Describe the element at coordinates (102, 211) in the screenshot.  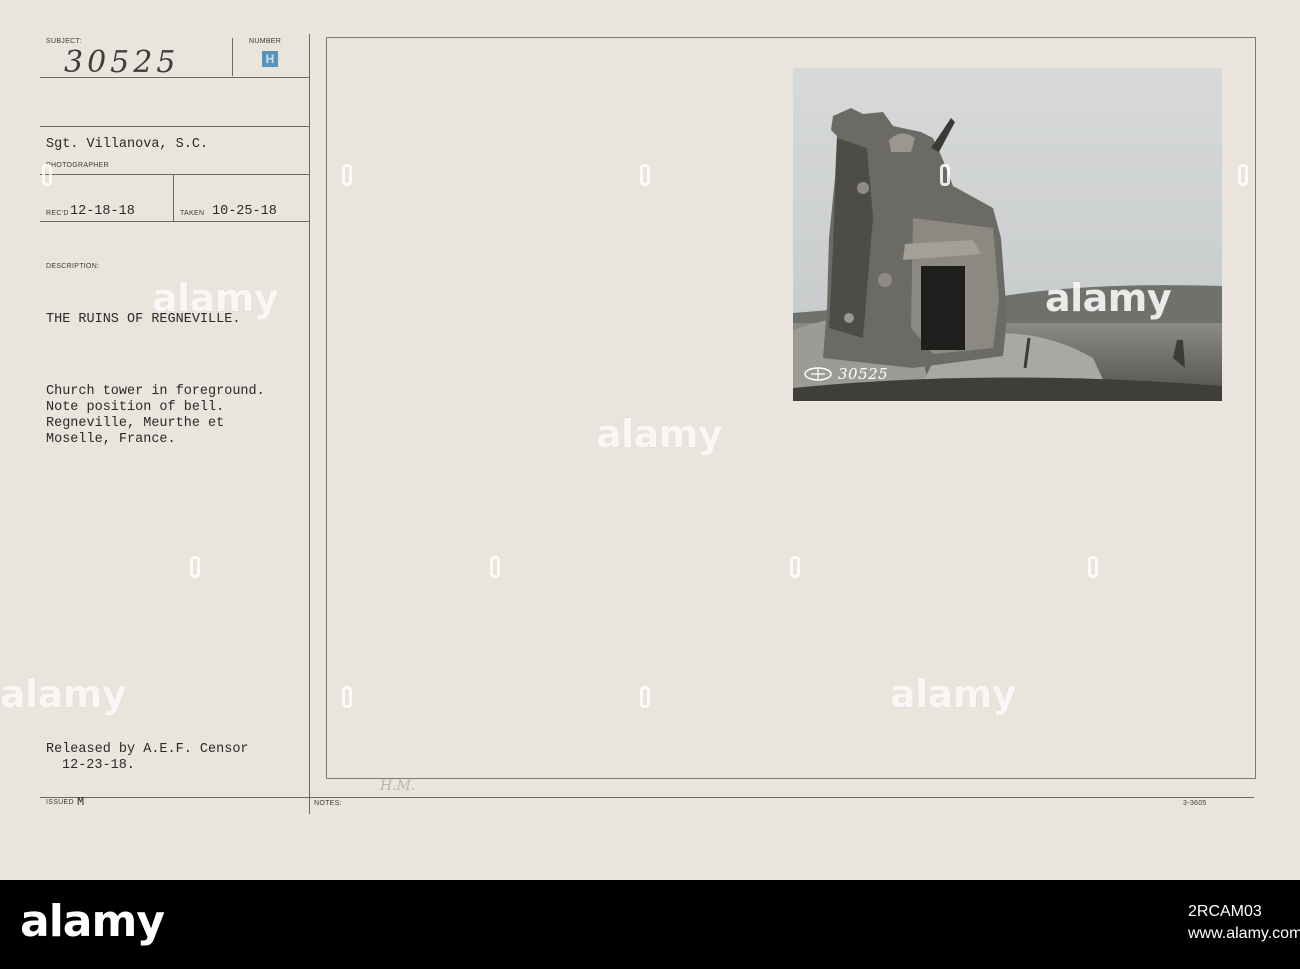
I see `recd-value: 12-18-18` at that location.